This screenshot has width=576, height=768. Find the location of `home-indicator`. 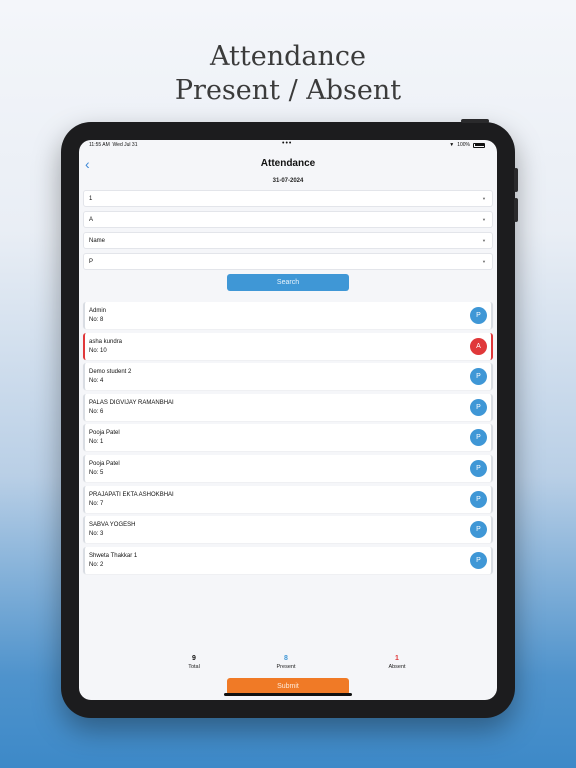

home-indicator is located at coordinates (288, 694).